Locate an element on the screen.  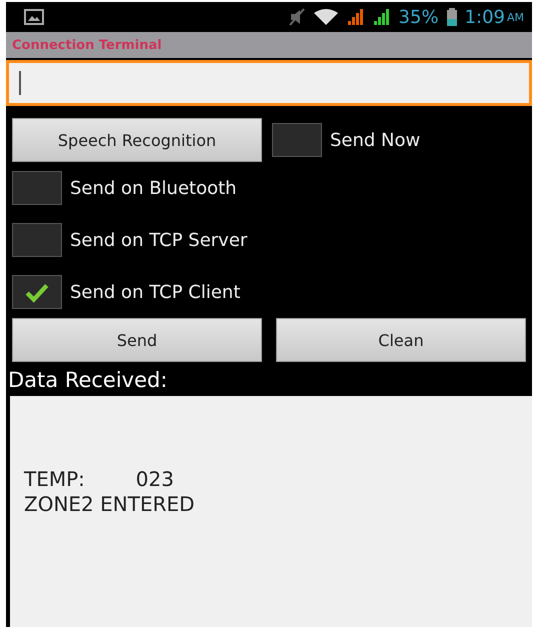
checkmark-icon is located at coordinates (37, 292).